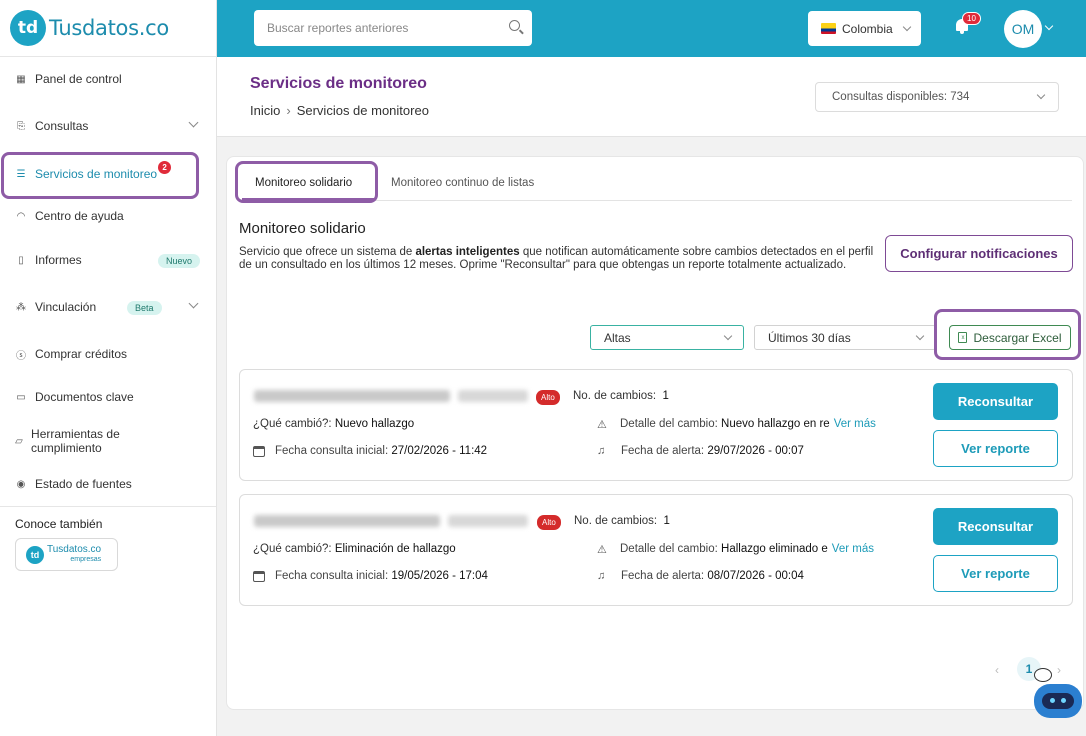  I want to click on sidebar-item-label: Estado de fuentes, so click(83, 484).